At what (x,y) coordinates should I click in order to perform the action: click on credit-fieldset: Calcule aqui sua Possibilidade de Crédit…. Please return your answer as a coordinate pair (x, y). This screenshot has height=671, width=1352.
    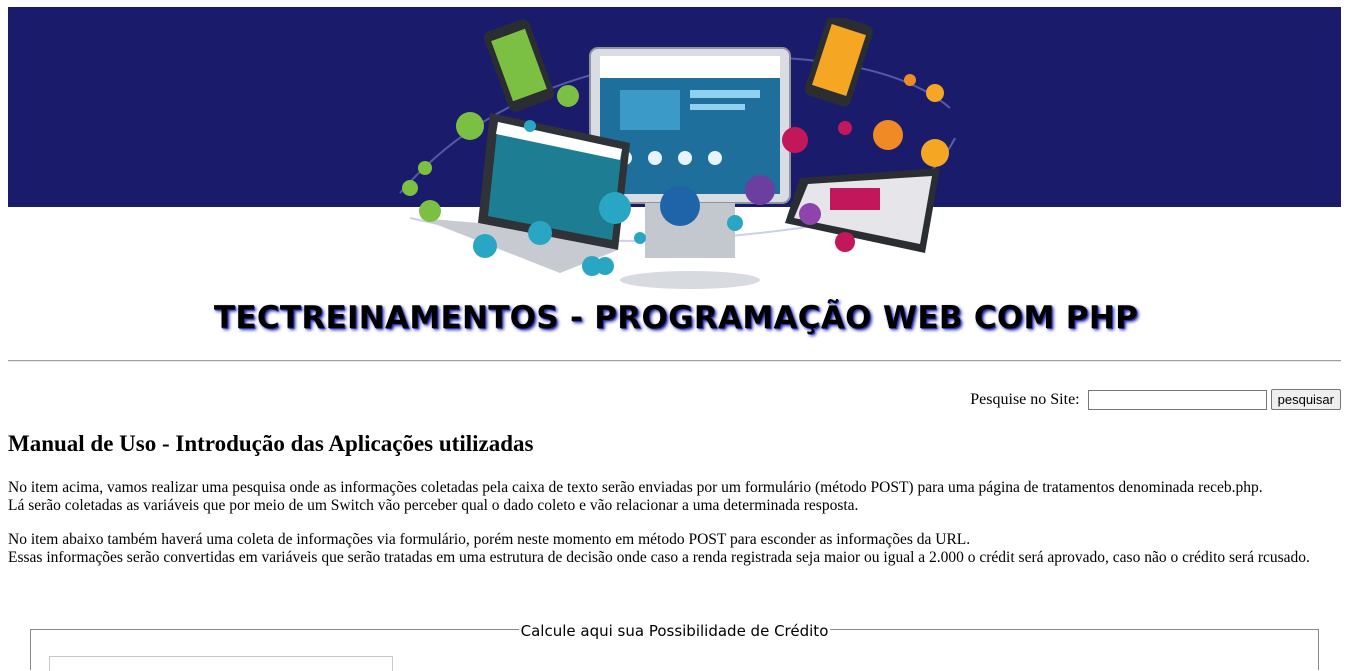
    Looking at the image, I should click on (674, 646).